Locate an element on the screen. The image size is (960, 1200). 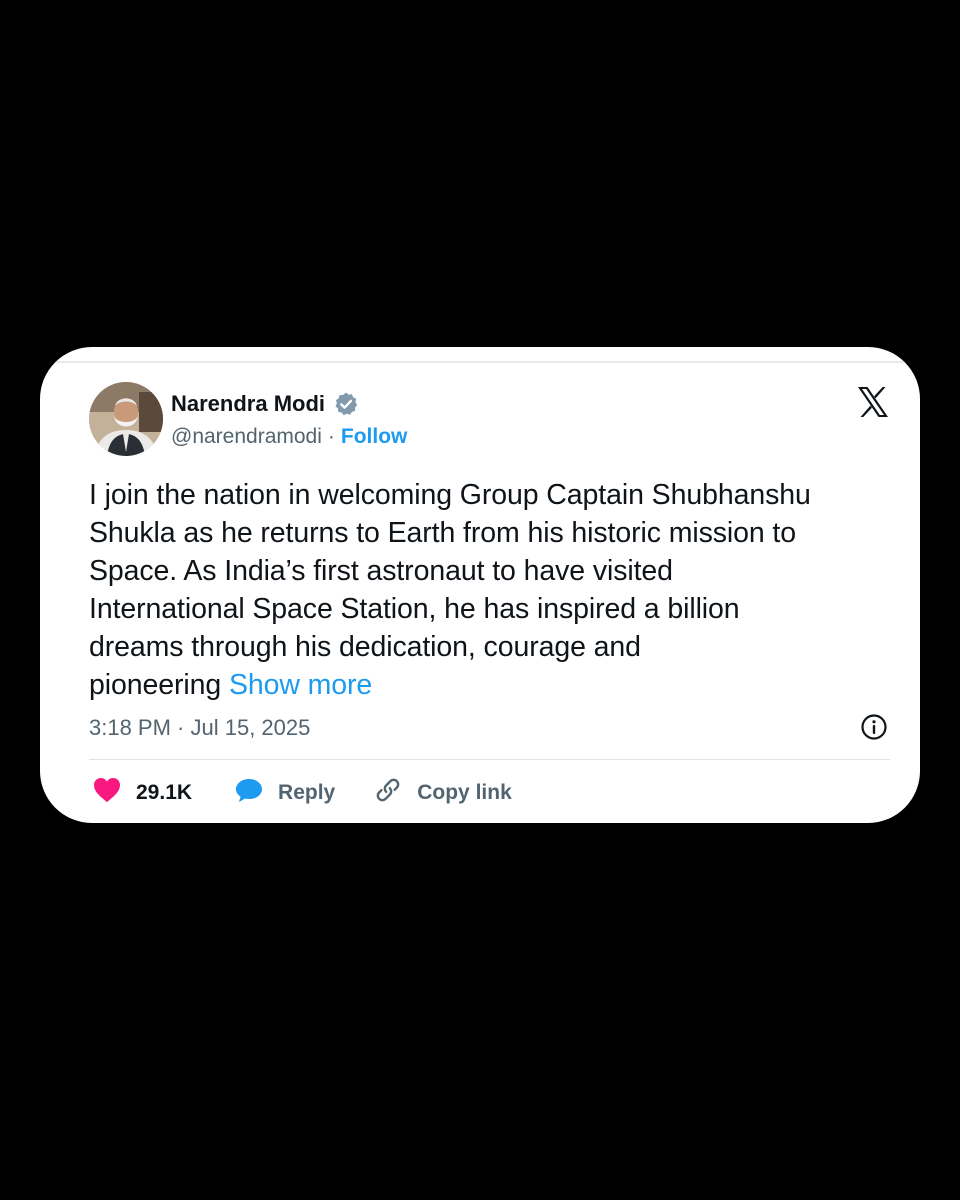
x-logo-icon is located at coordinates (873, 402).